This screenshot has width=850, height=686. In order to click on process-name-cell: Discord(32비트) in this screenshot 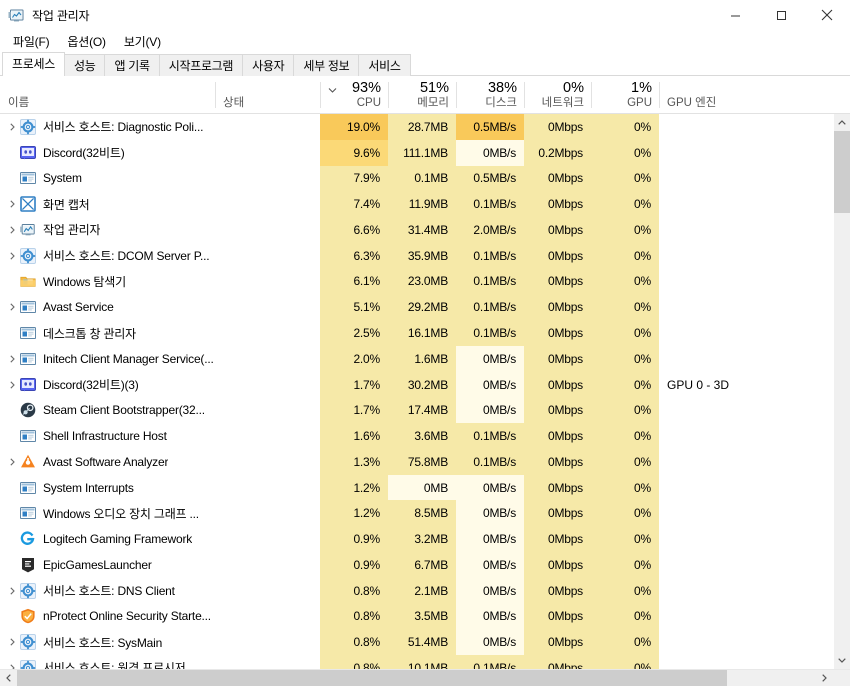, I will do `click(107, 152)`.